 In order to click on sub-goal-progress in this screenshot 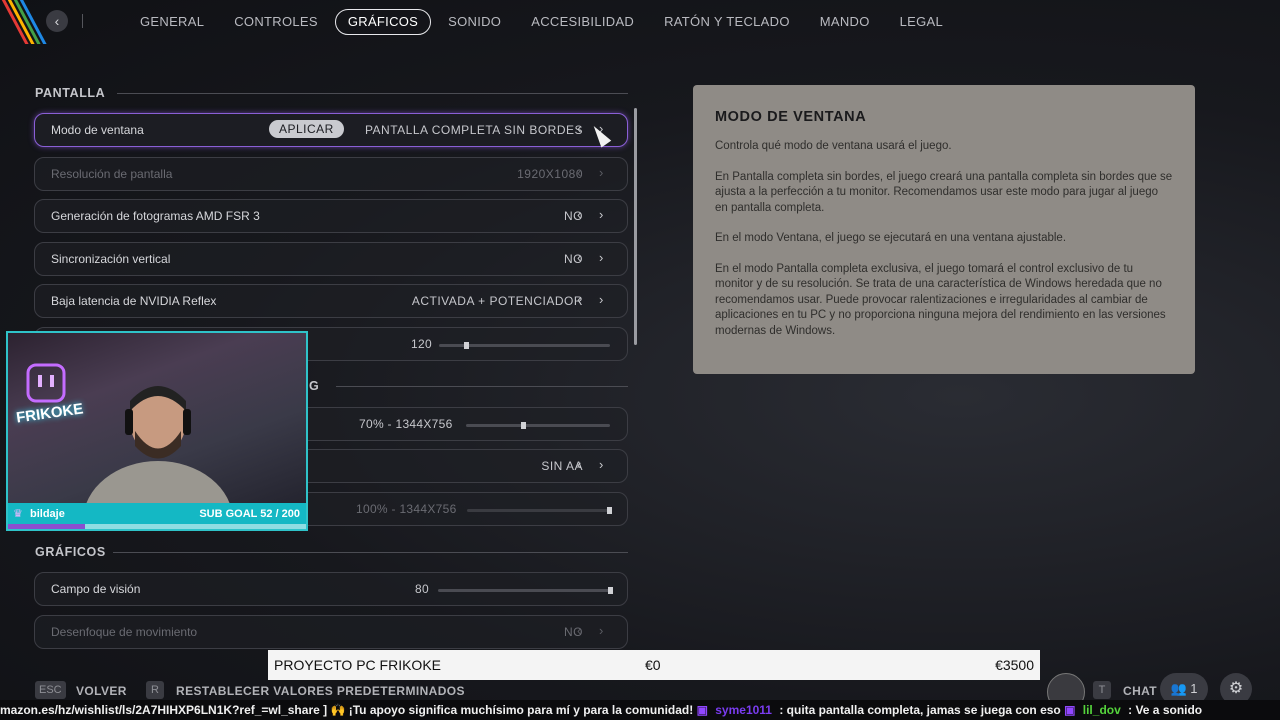, I will do `click(157, 526)`.